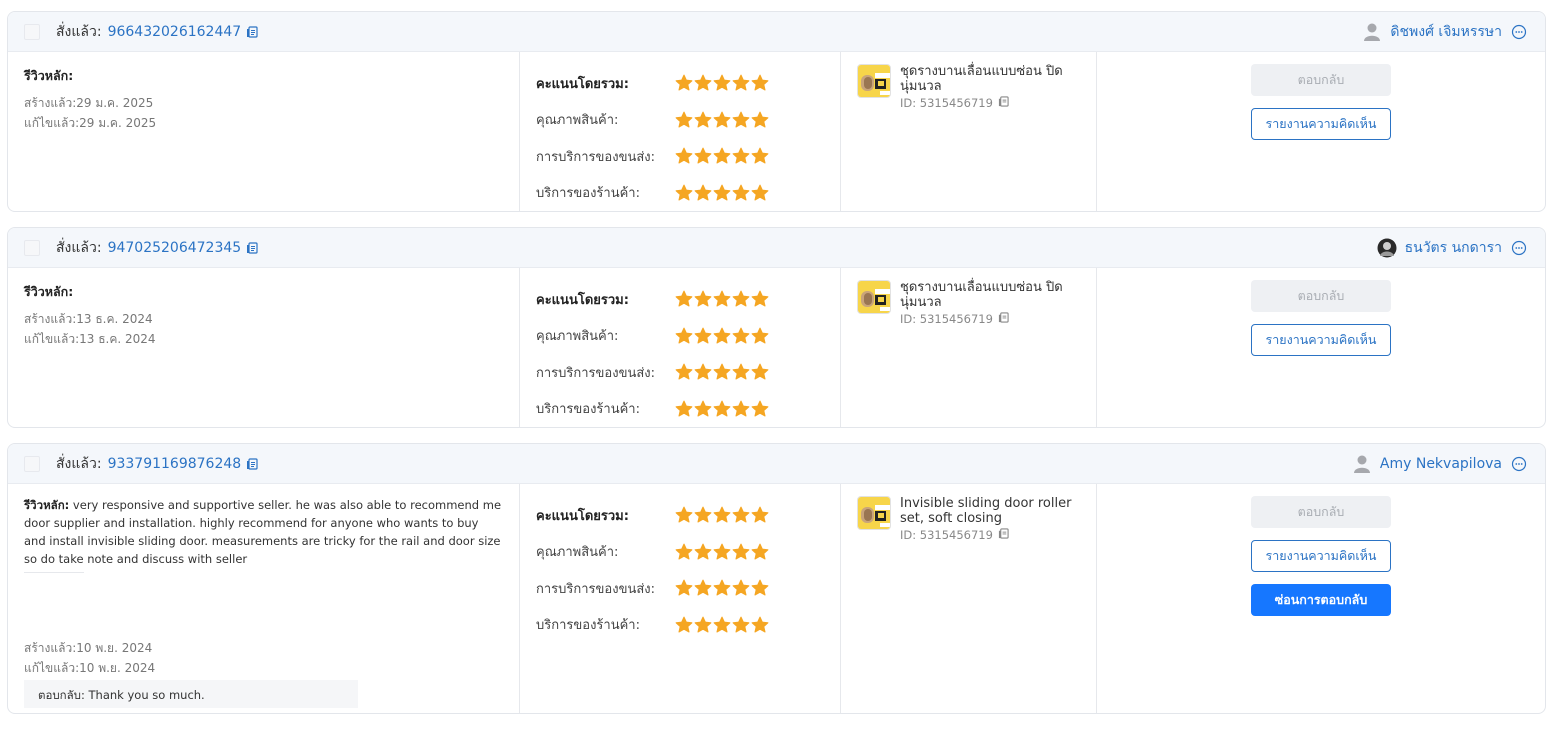 This screenshot has height=731, width=1564. What do you see at coordinates (88, 319) in the screenshot?
I see `created-date: สร้างแล้ว:13 ธ.ค. 2024` at bounding box center [88, 319].